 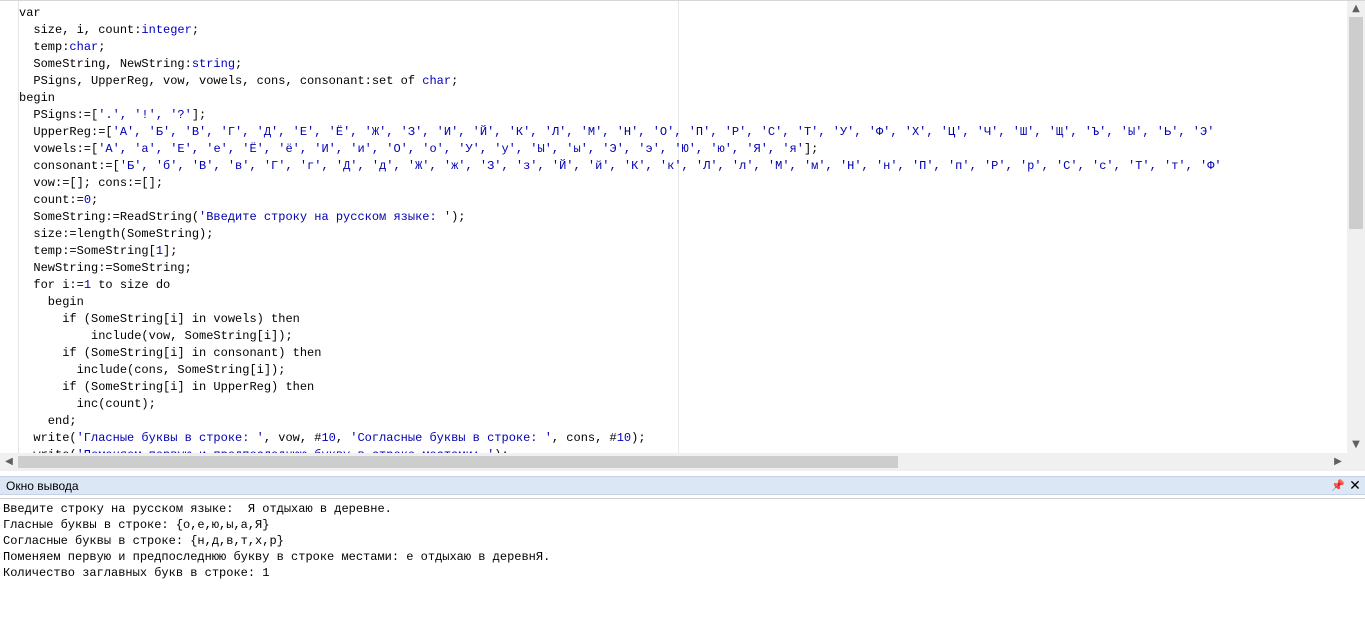 What do you see at coordinates (9, 227) in the screenshot?
I see `editor-gutter` at bounding box center [9, 227].